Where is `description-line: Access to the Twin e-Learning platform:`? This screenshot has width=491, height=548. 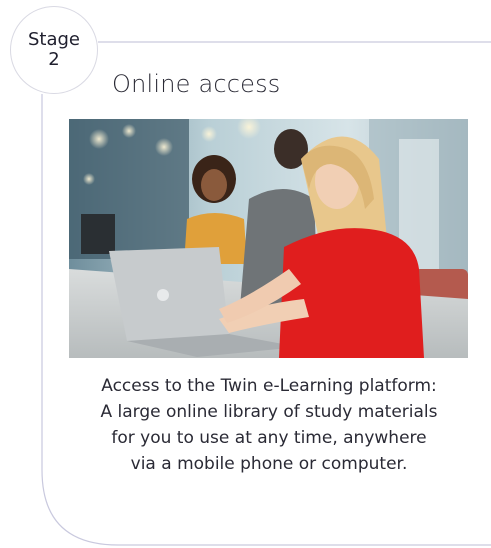 description-line: Access to the Twin e-Learning platform: is located at coordinates (269, 386).